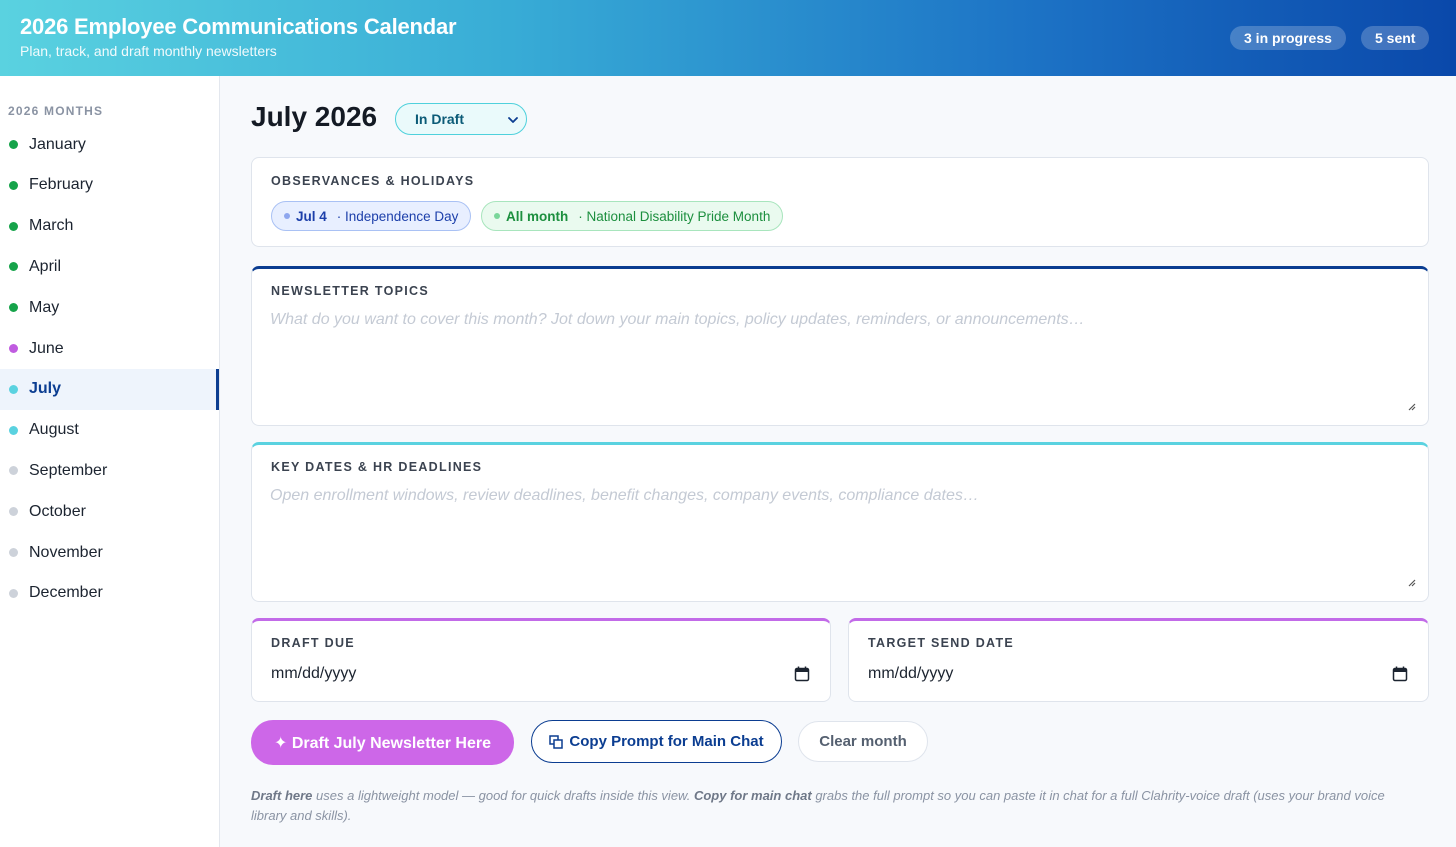 This screenshot has width=1456, height=847. I want to click on observances-label: OBSERVANCES & HOLIDAYS, so click(373, 181).